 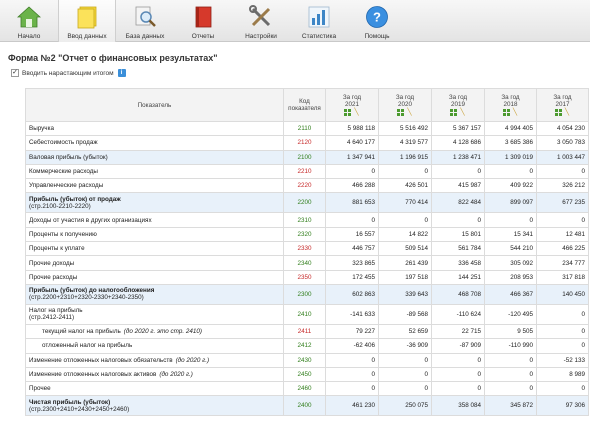 I want to click on value-cell: 358 084, so click(x=458, y=406).